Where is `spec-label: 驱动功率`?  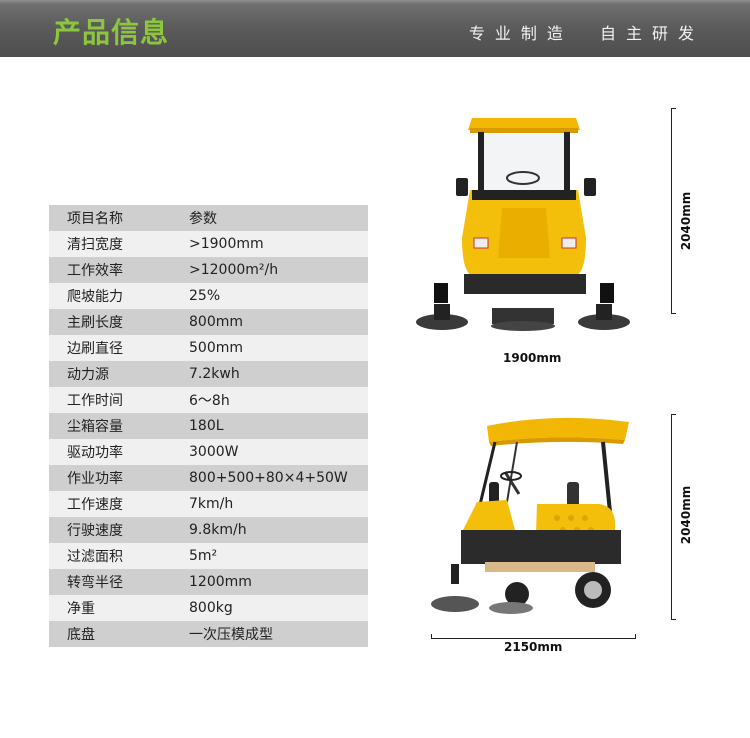 spec-label: 驱动功率 is located at coordinates (95, 453).